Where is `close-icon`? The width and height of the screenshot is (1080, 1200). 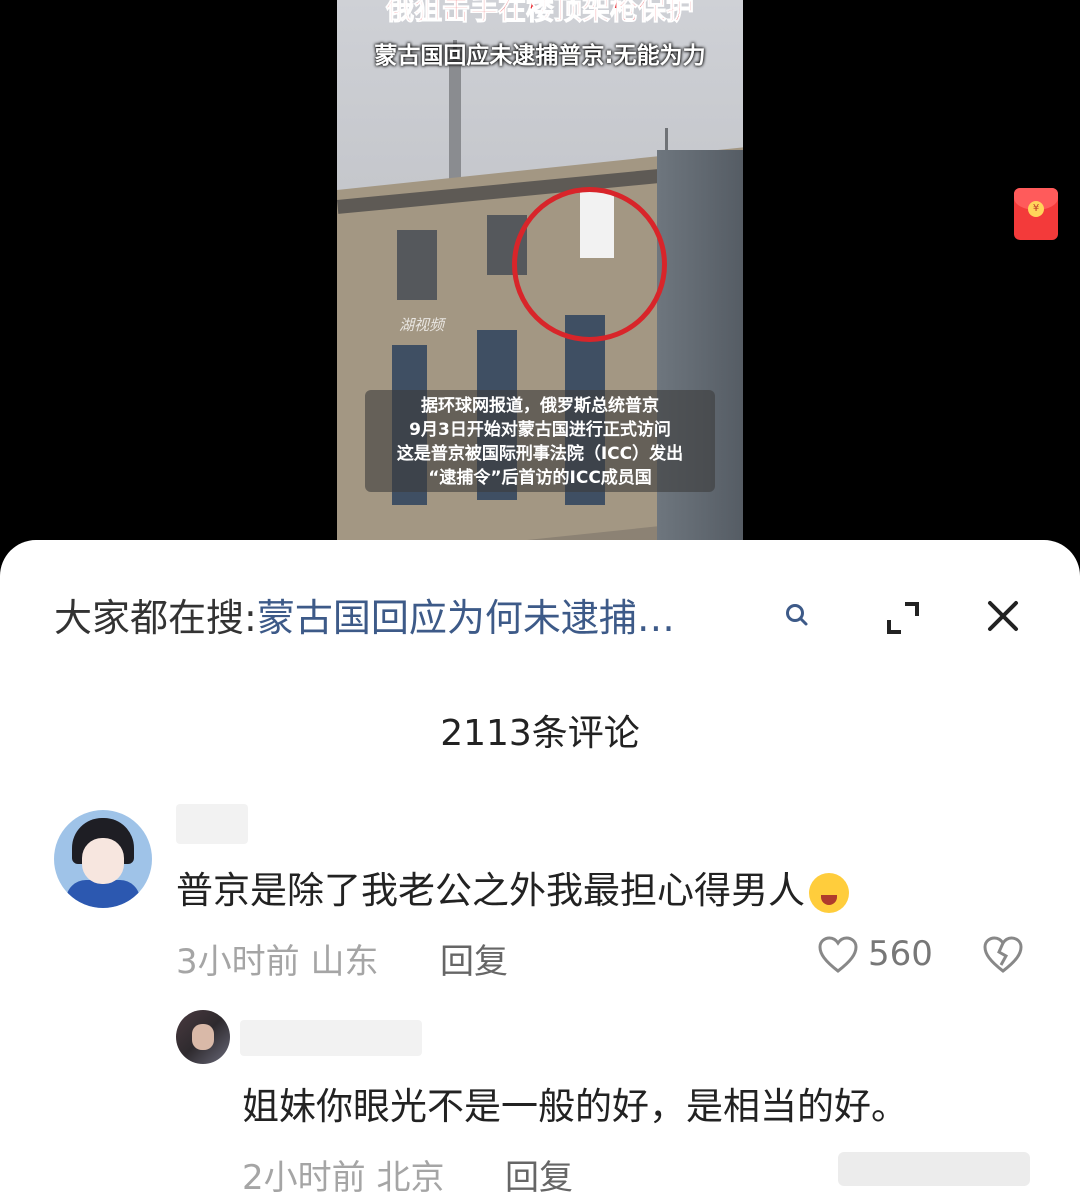 close-icon is located at coordinates (1003, 616).